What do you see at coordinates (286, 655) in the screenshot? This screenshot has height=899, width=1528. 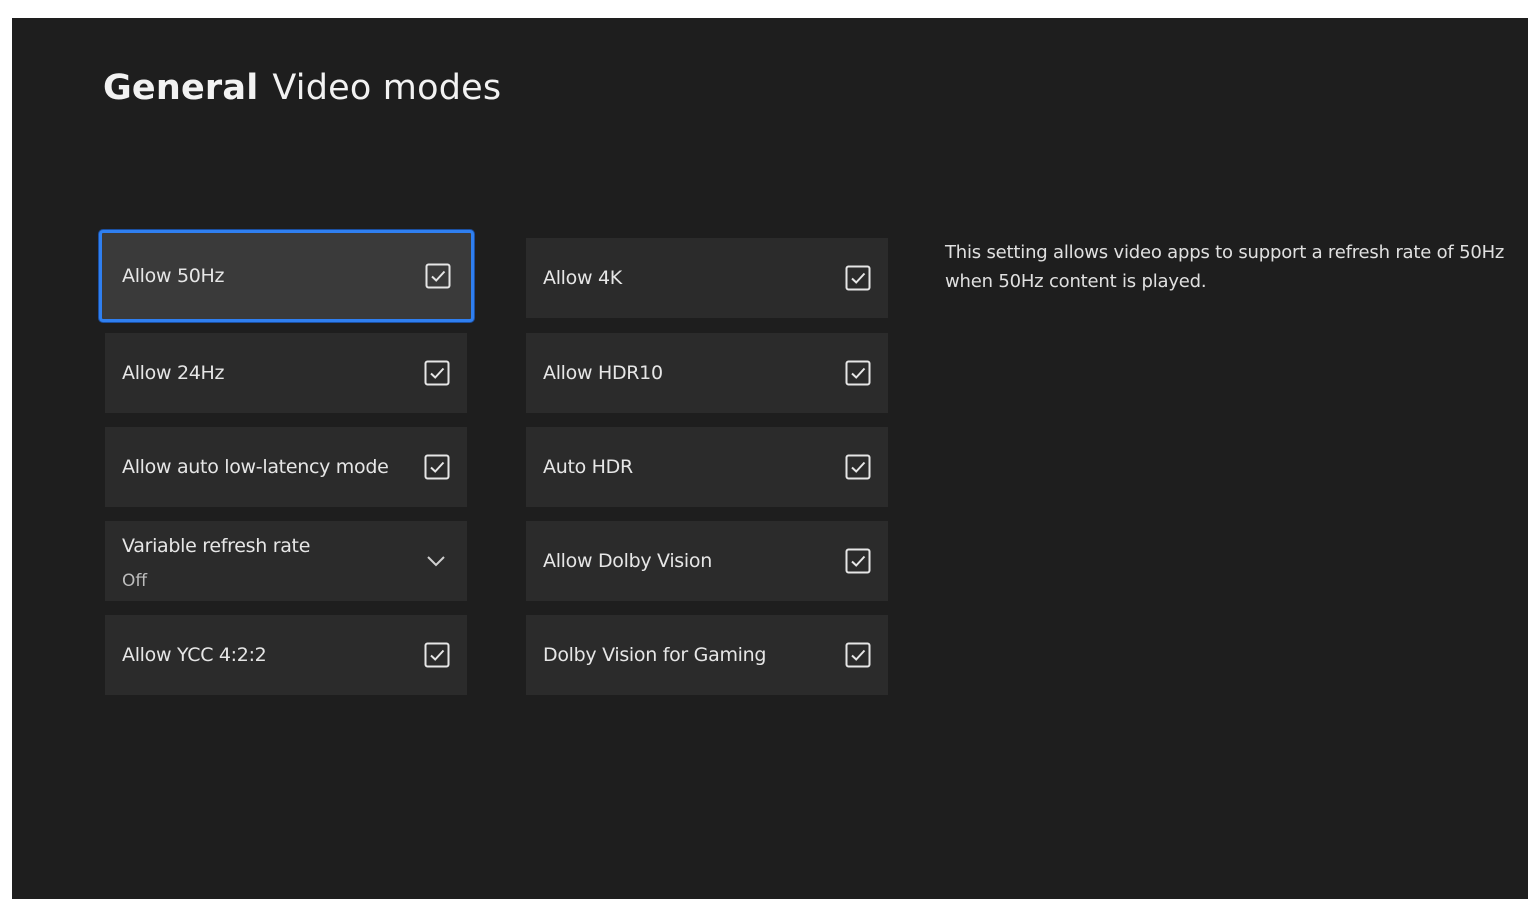 I see `allow-ycc-422-checkbox: Allow YCC 4:2:2` at bounding box center [286, 655].